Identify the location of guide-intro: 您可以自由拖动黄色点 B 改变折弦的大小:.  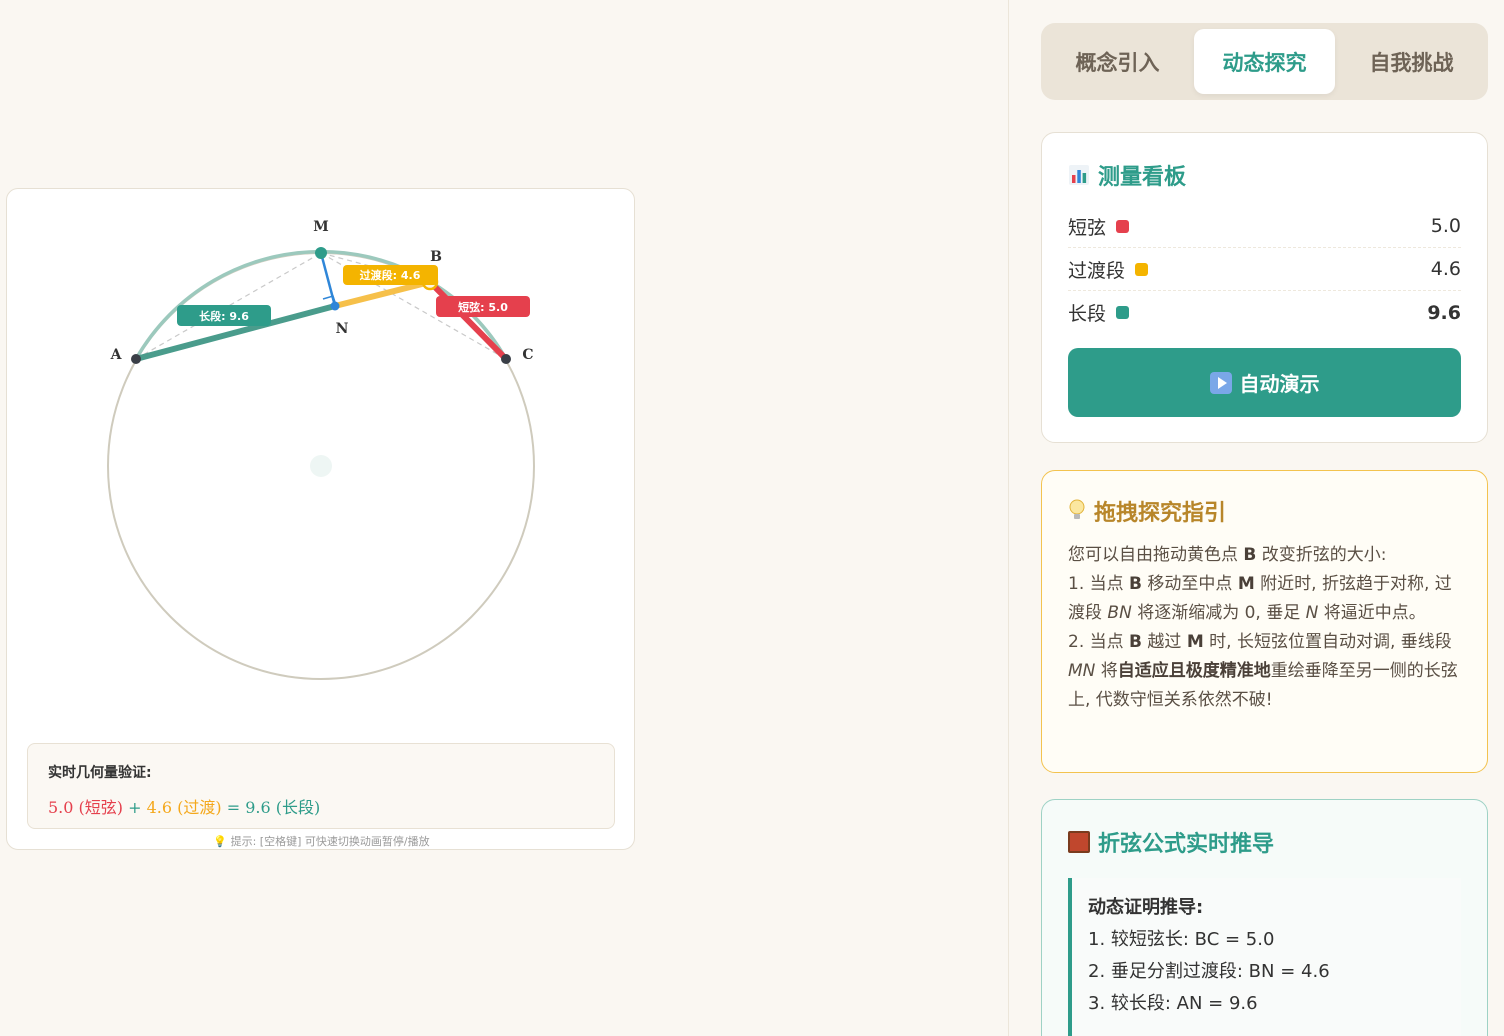
(1227, 555).